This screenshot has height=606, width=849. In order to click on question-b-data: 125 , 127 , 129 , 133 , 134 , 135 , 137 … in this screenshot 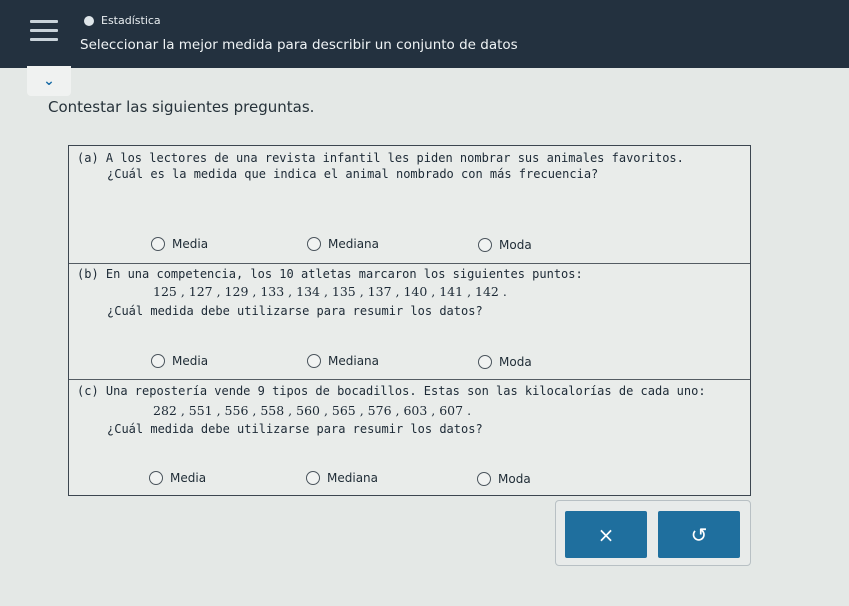, I will do `click(330, 291)`.